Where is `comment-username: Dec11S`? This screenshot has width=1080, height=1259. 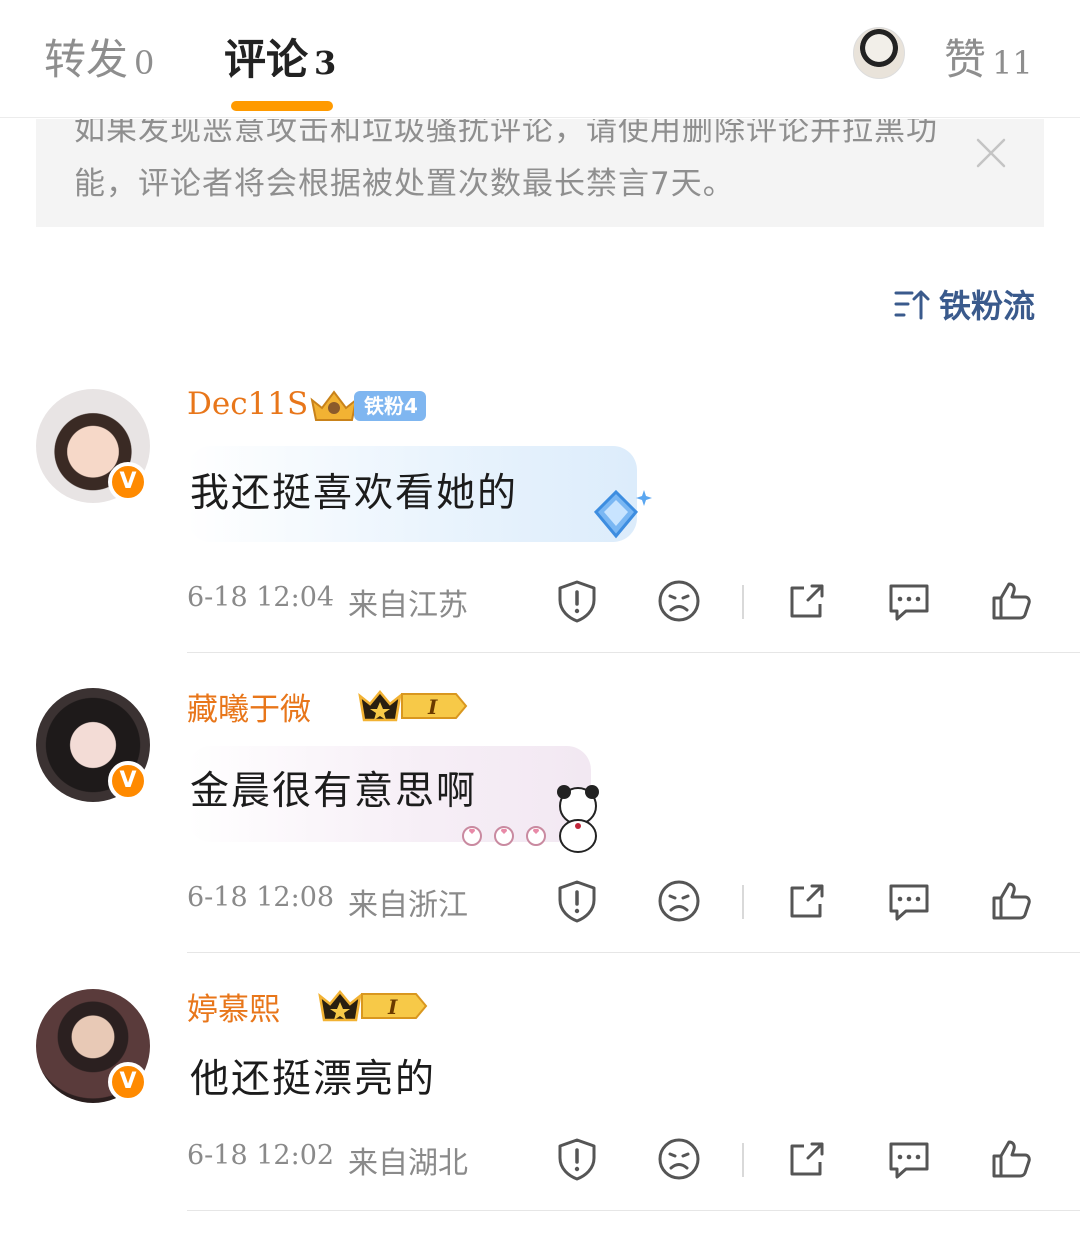
comment-username: Dec11S is located at coordinates (247, 404).